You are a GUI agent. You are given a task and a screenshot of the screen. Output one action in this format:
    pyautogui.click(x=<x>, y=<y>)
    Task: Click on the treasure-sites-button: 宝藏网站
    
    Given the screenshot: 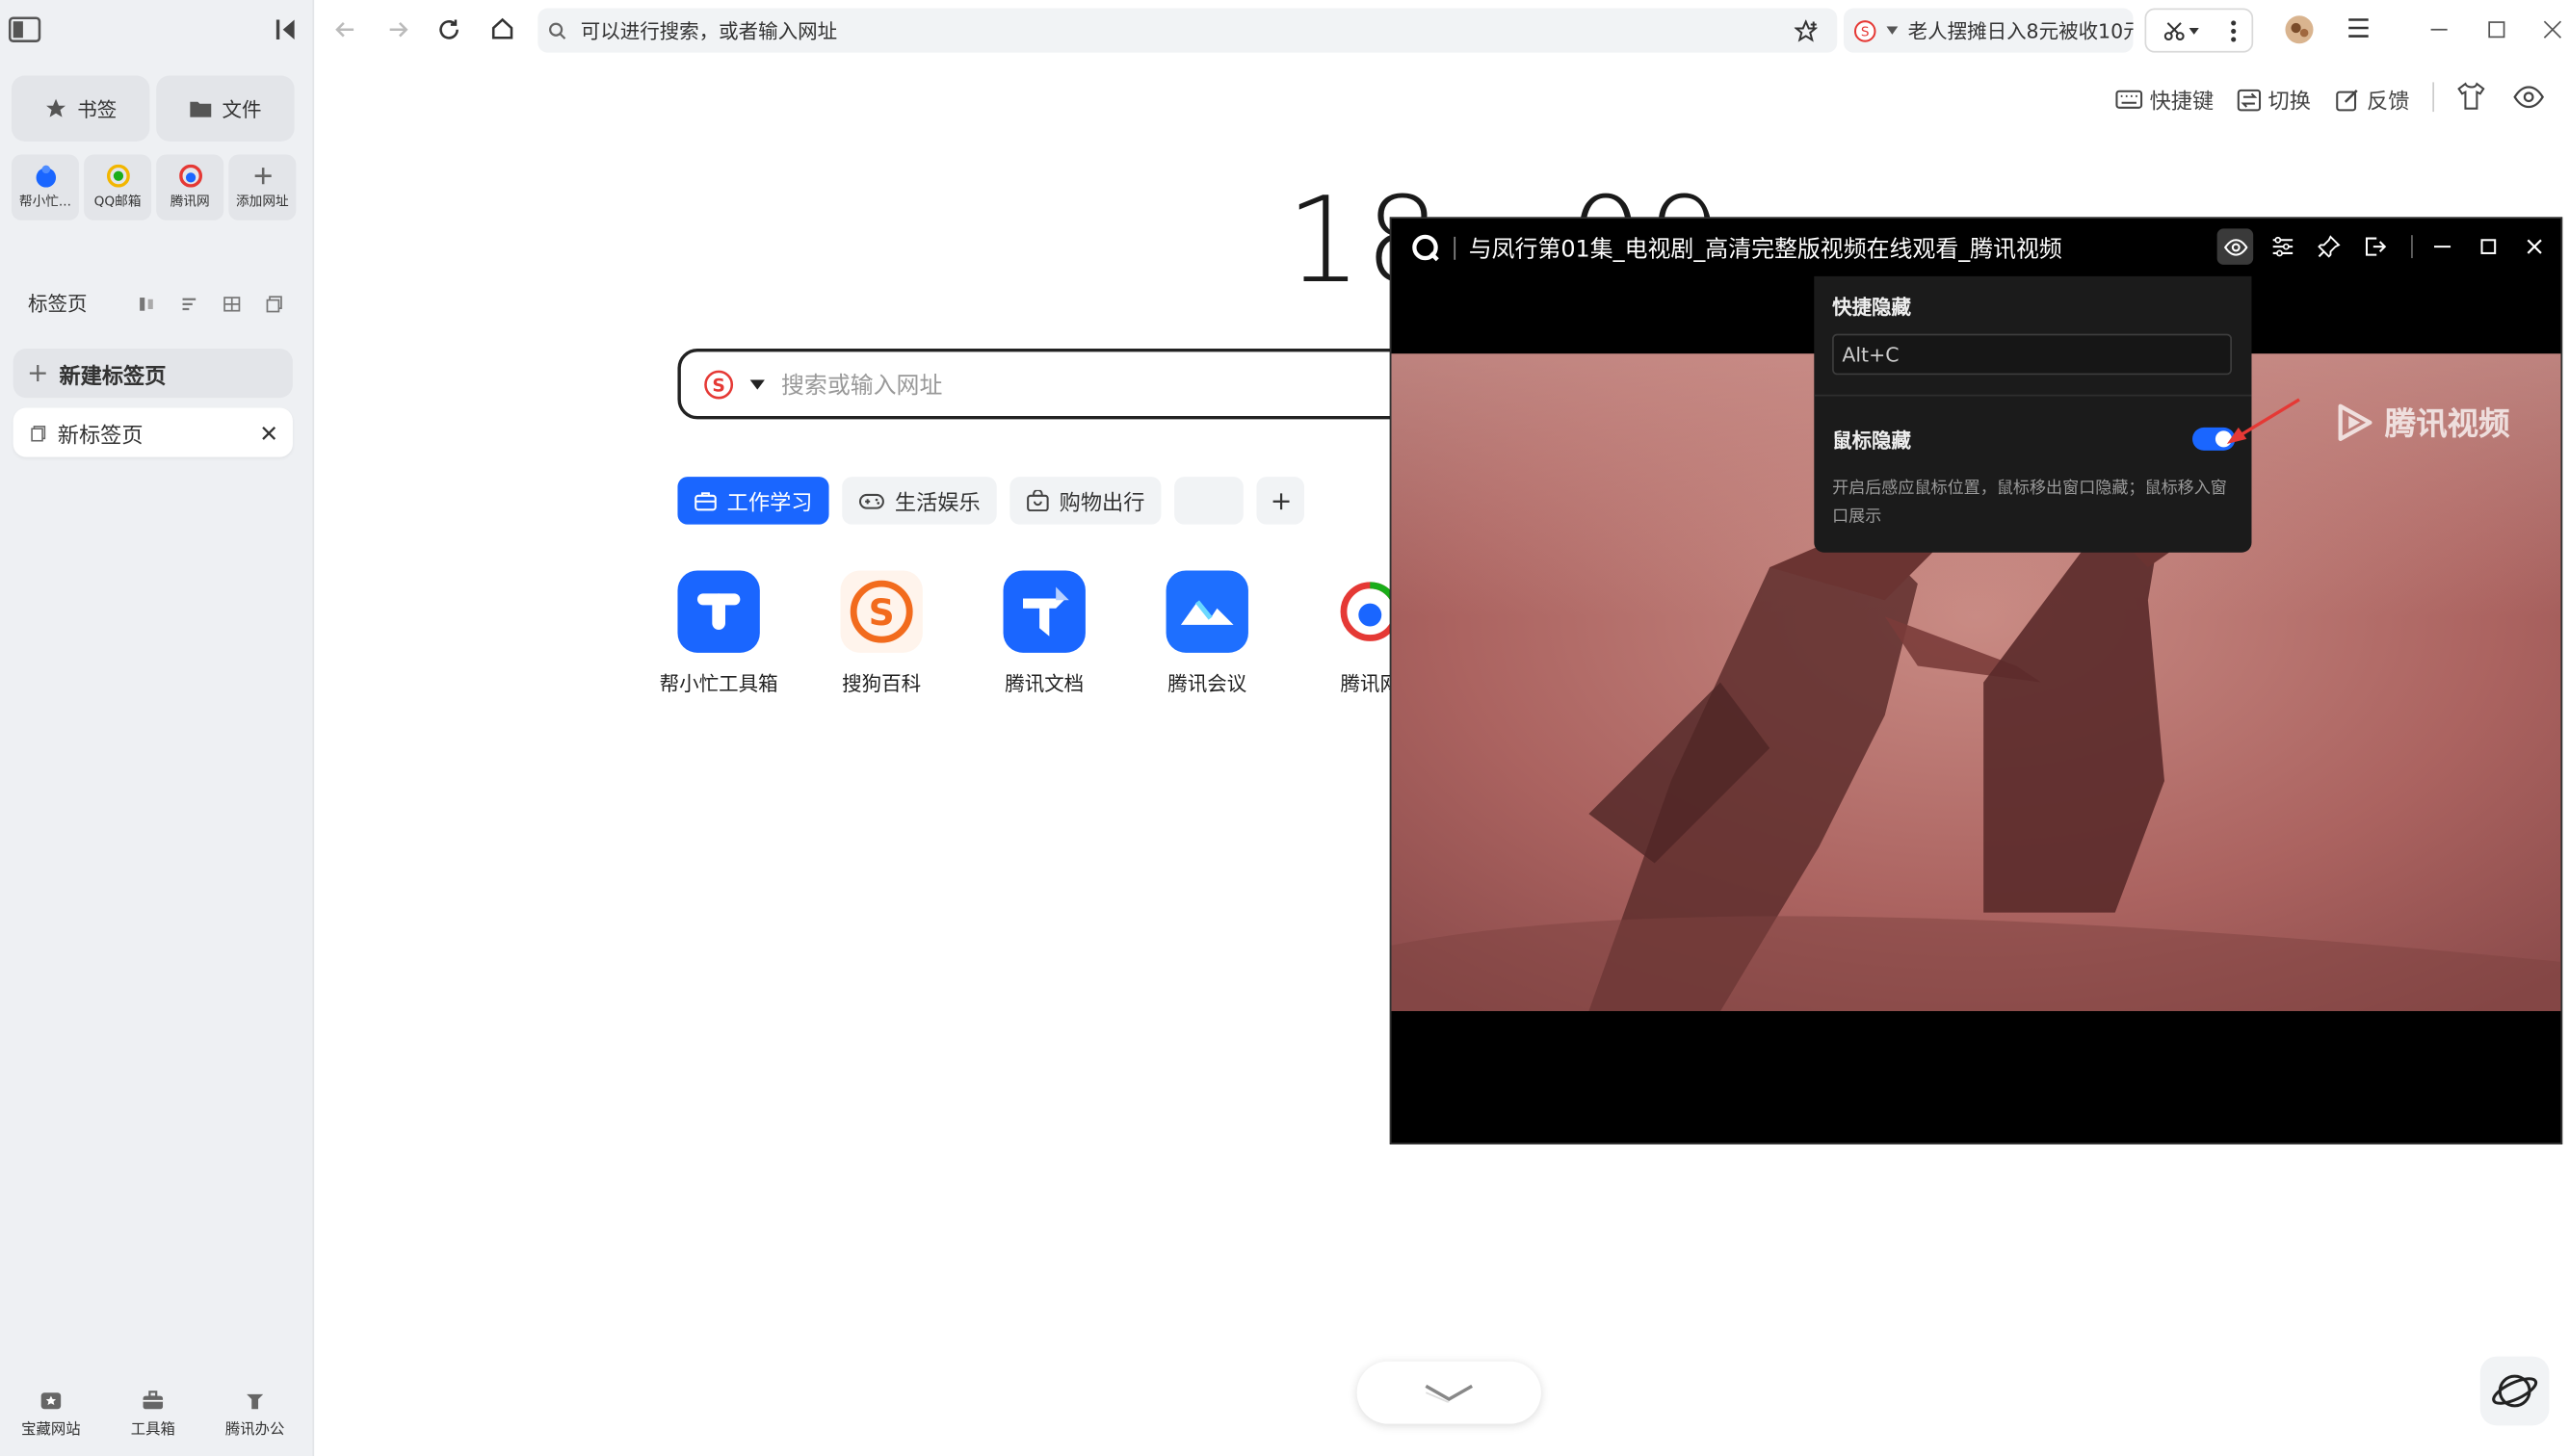 What is the action you would take?
    pyautogui.click(x=51, y=1414)
    